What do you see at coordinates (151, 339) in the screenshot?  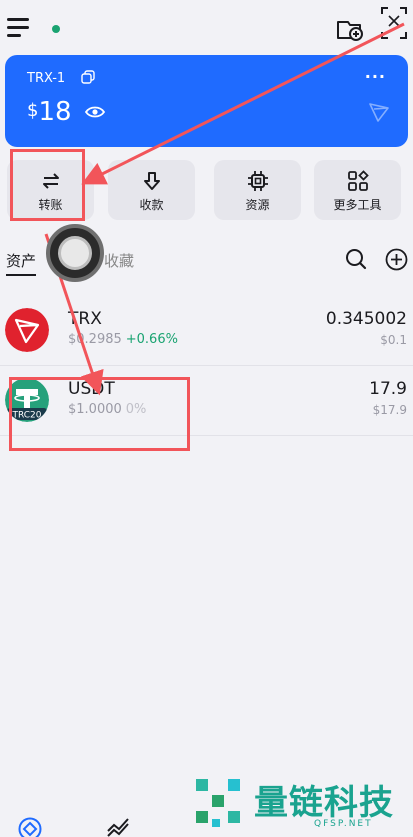 I see `asset-change: +0.66%` at bounding box center [151, 339].